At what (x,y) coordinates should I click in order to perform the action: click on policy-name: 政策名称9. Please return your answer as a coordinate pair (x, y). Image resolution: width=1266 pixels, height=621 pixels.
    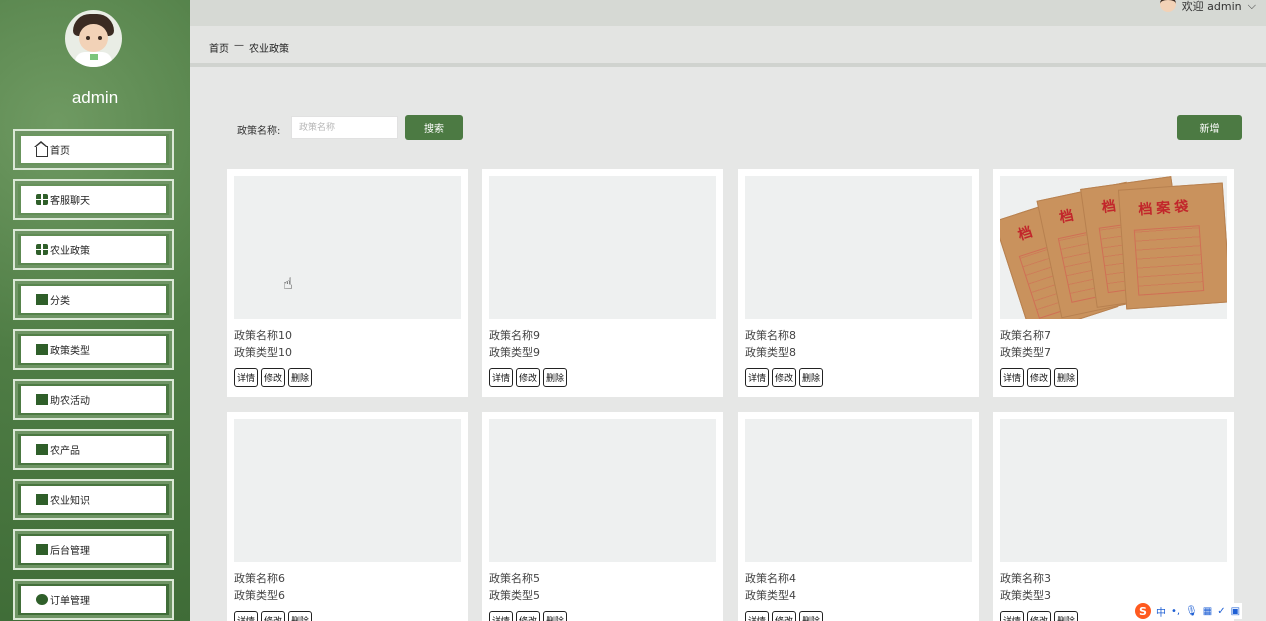
    Looking at the image, I should click on (514, 335).